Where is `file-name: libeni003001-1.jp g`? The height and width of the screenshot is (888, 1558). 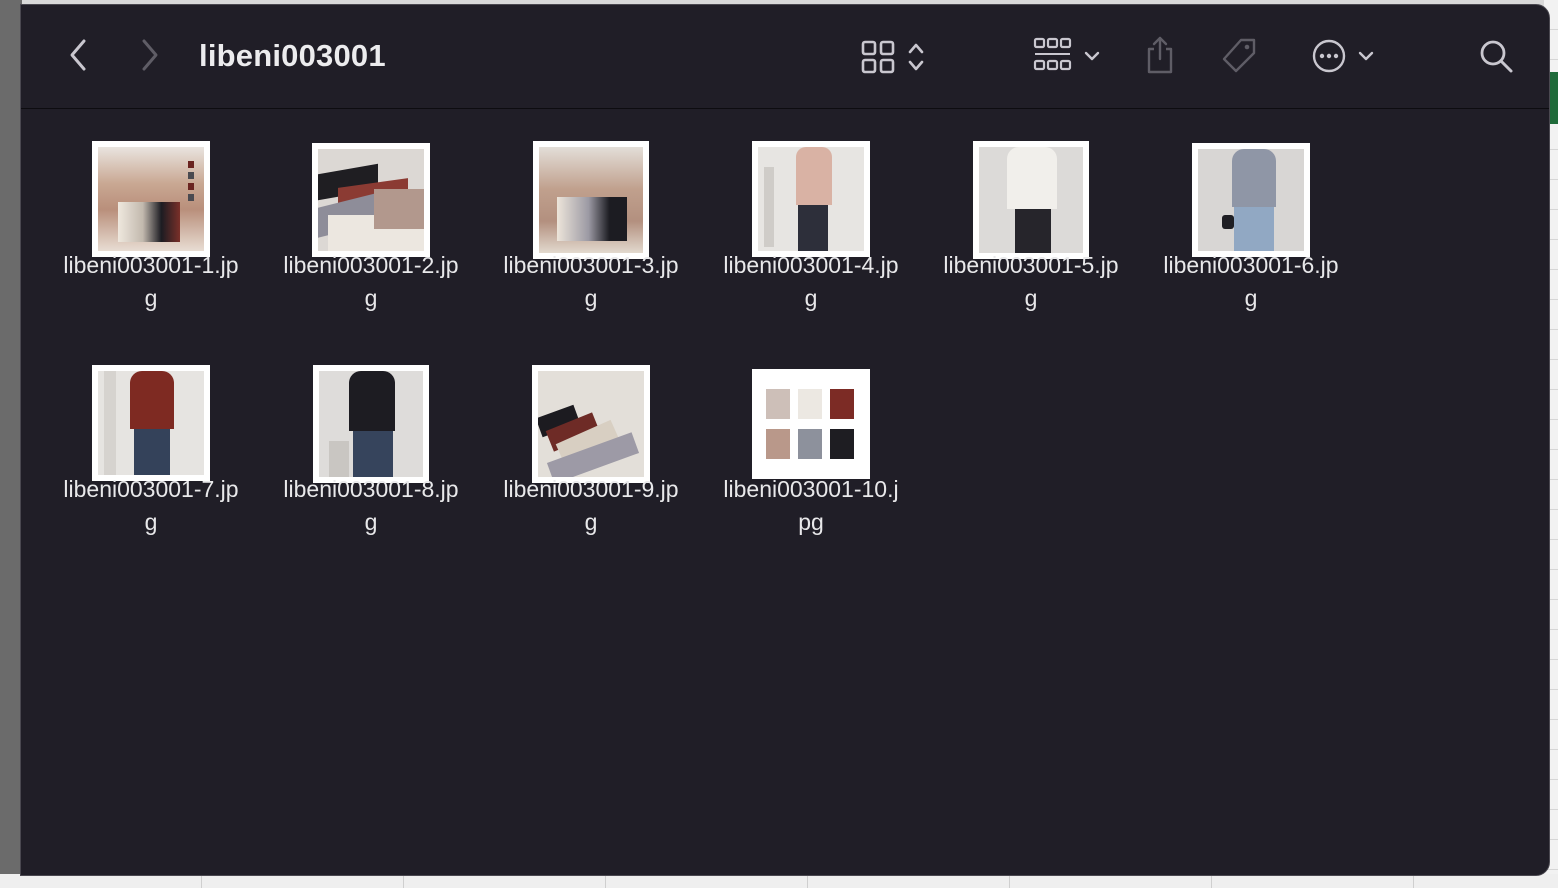 file-name: libeni003001-1.jp g is located at coordinates (151, 281).